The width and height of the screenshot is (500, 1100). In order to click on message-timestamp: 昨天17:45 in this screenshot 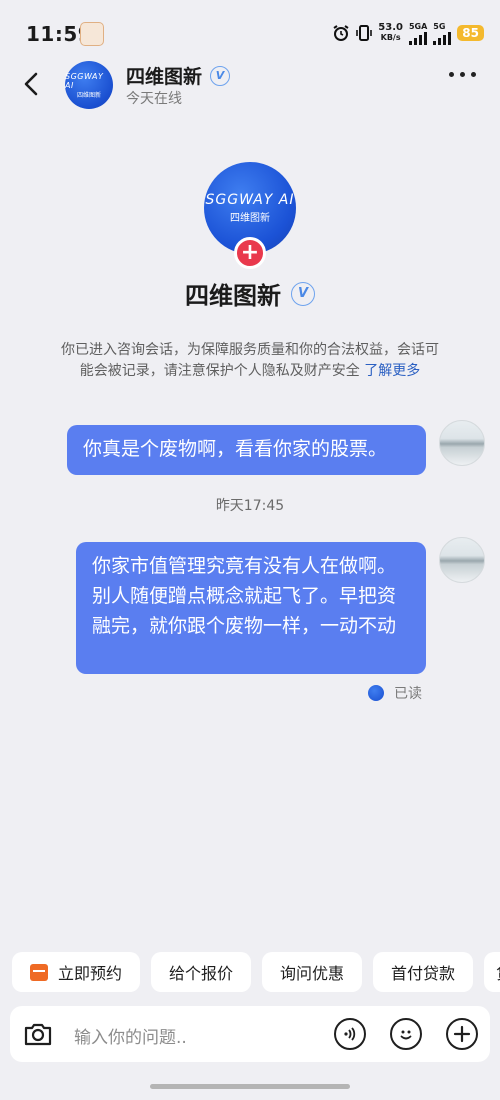, I will do `click(250, 506)`.